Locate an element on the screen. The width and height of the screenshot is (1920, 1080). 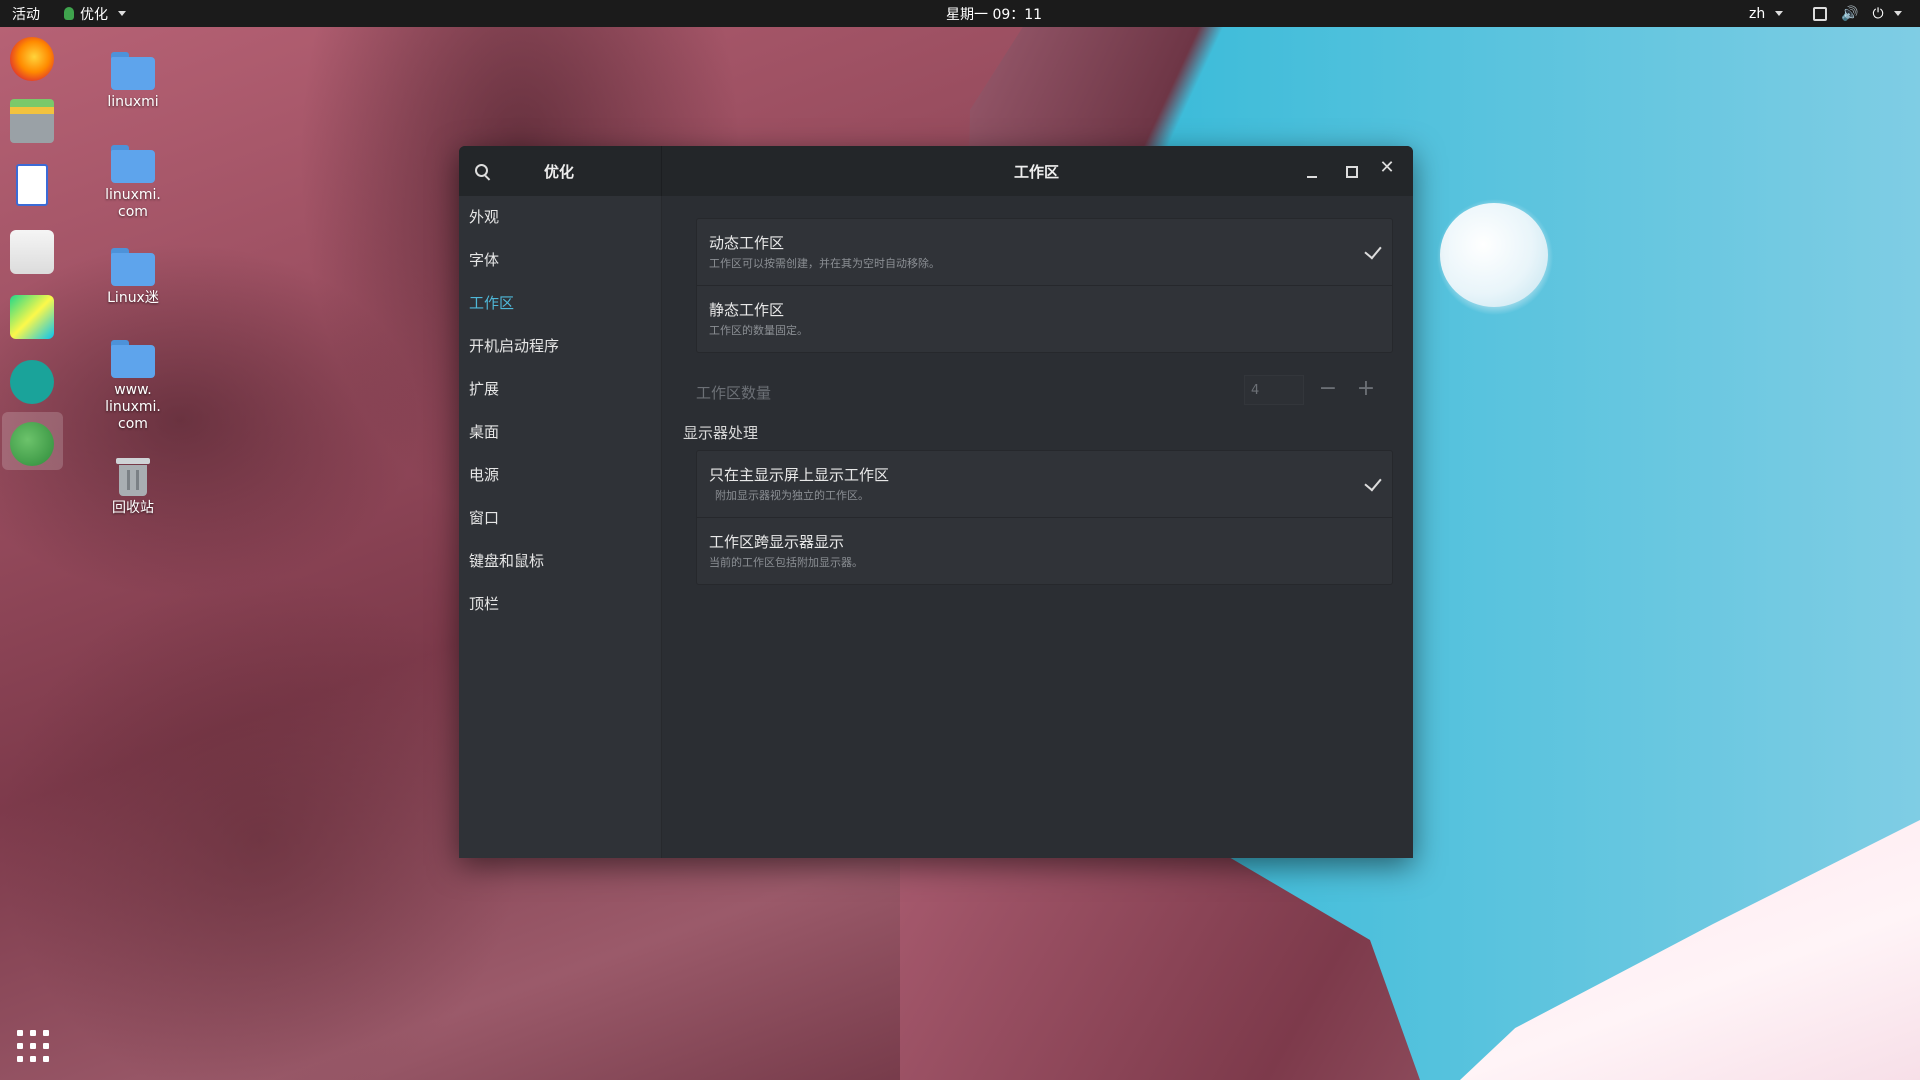
desktop-icon-label: 回收站 is located at coordinates (133, 508).